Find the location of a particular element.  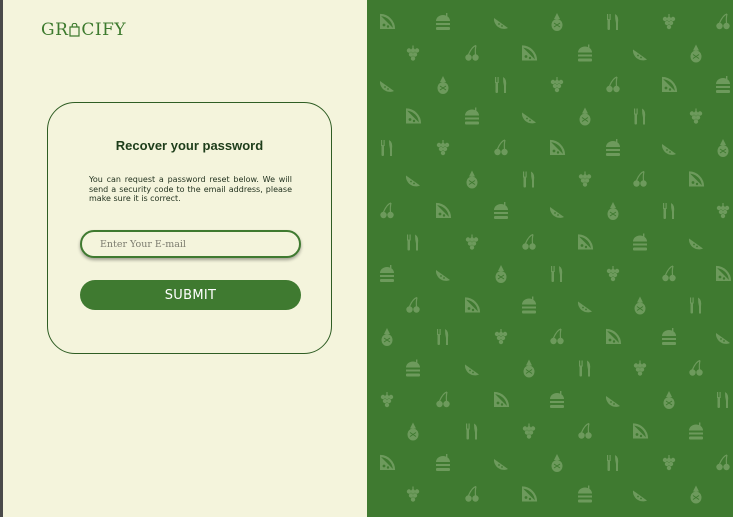

logo-text-end: CIFY is located at coordinates (104, 30).